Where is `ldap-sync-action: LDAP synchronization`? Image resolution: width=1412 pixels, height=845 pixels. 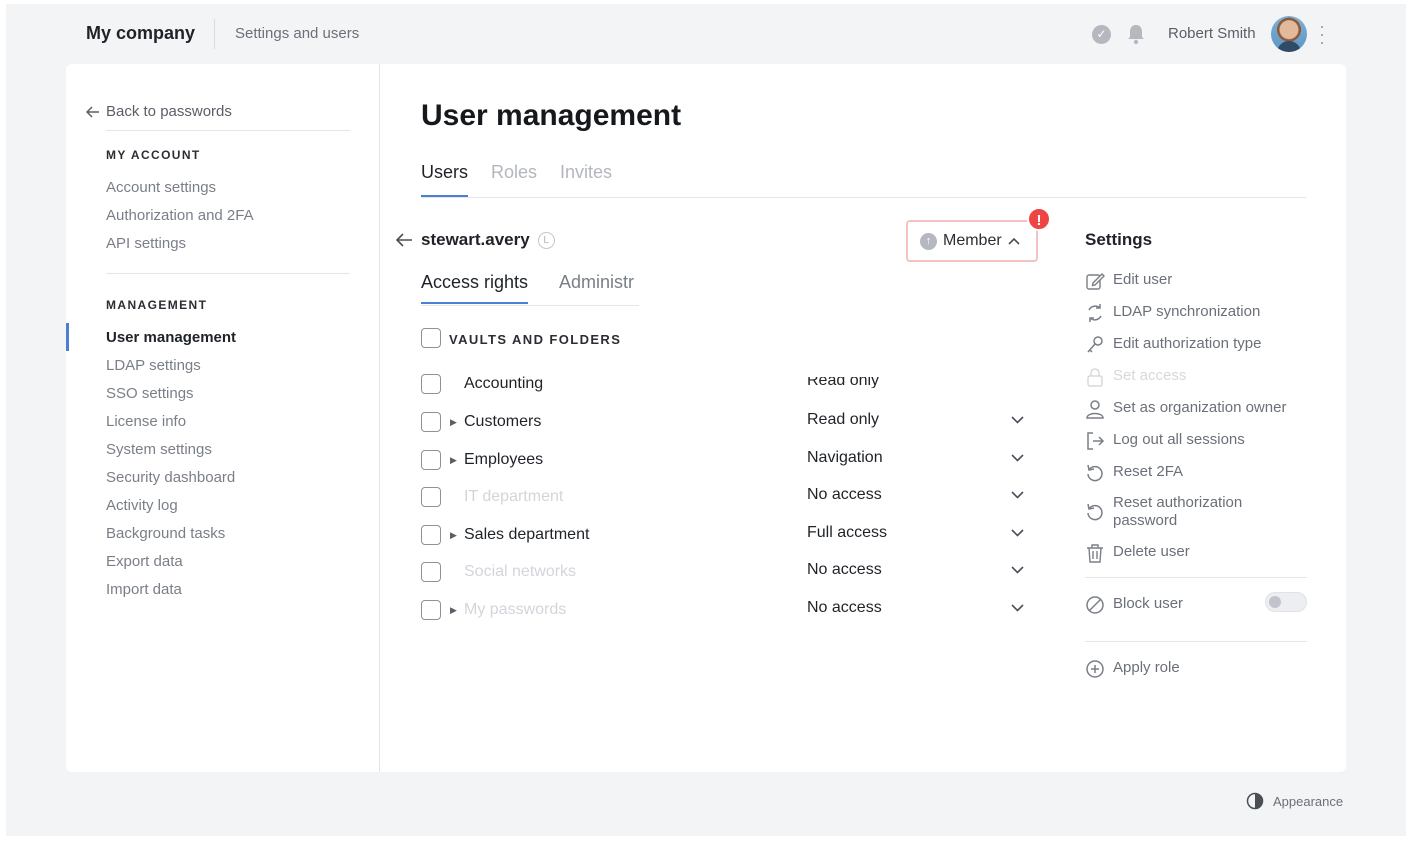
ldap-sync-action: LDAP synchronization is located at coordinates (1196, 313).